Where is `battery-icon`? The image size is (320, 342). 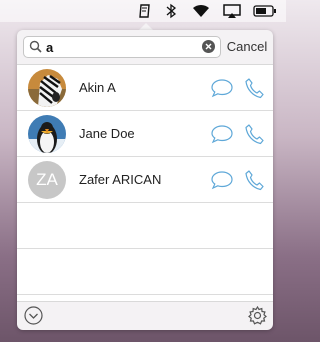 battery-icon is located at coordinates (265, 11).